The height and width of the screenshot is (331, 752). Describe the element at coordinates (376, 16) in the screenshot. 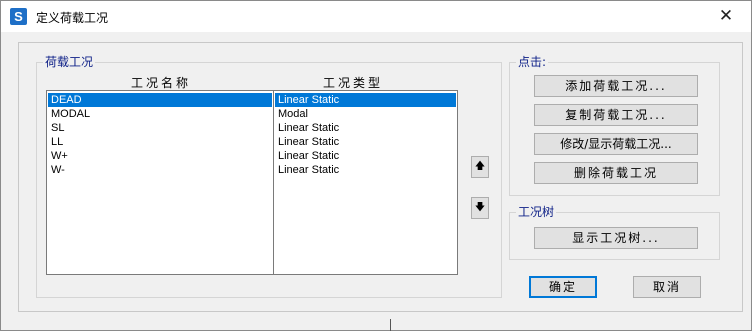

I see `title-bar: S 定义荷载工况 ✕` at that location.